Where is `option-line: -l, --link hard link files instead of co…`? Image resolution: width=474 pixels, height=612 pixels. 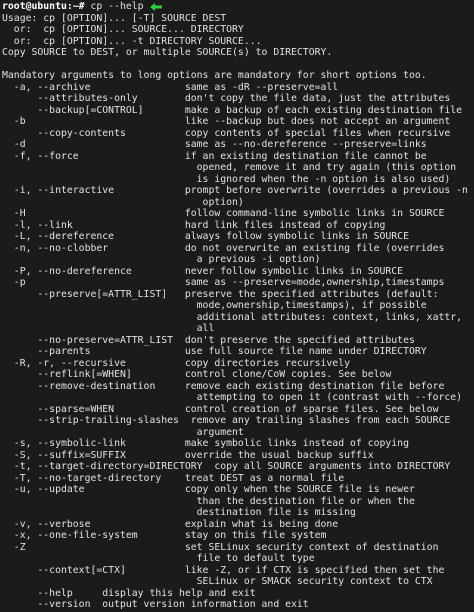 option-line: -l, --link hard link files instead of co… is located at coordinates (194, 225).